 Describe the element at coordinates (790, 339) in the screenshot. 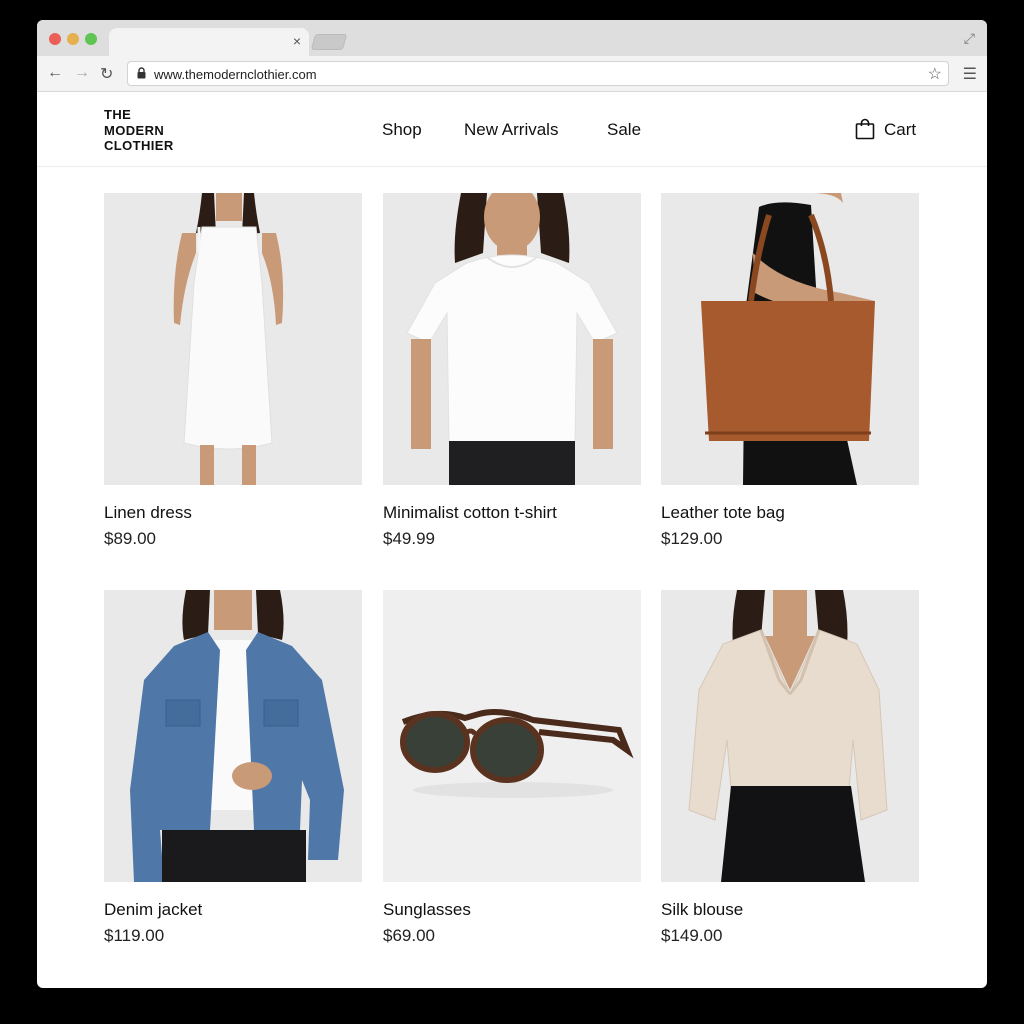

I see `brown-leather-tote-photo` at that location.